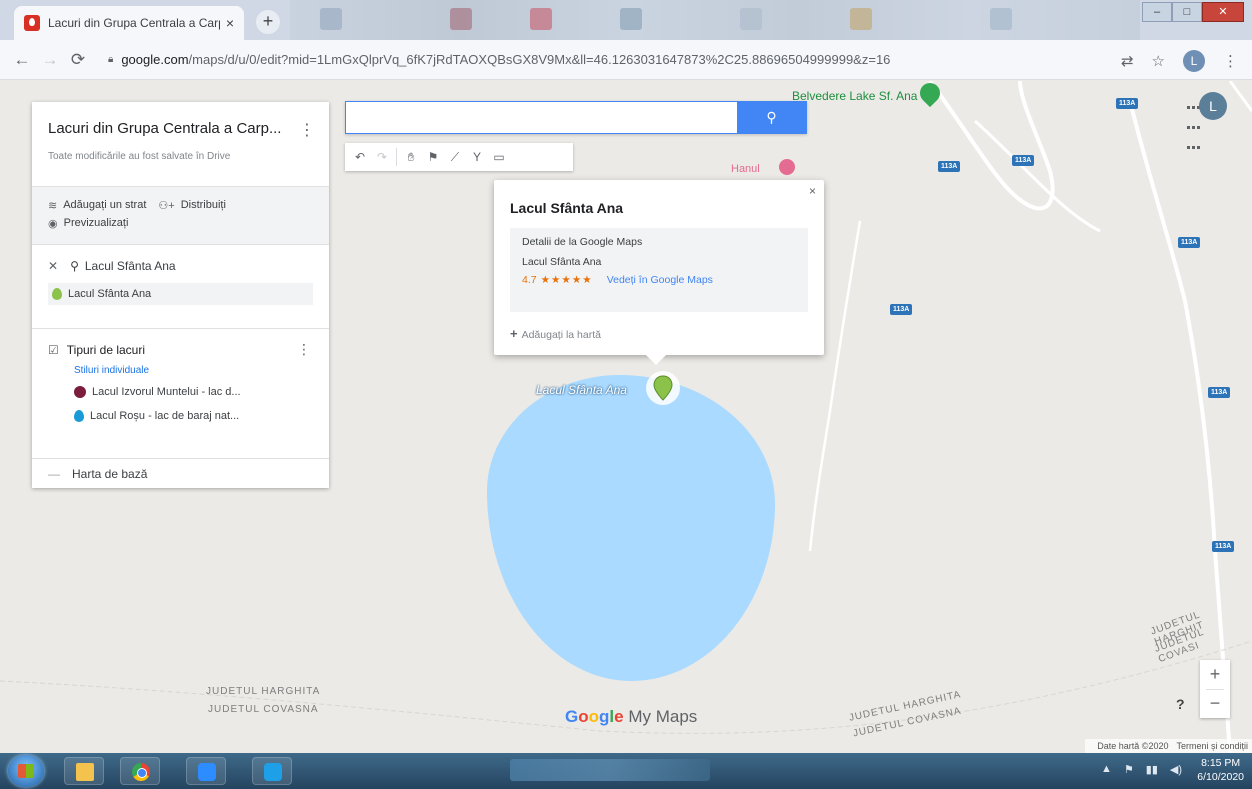 The image size is (1252, 789). I want to click on taskbar-internet-explorer, so click(272, 771).